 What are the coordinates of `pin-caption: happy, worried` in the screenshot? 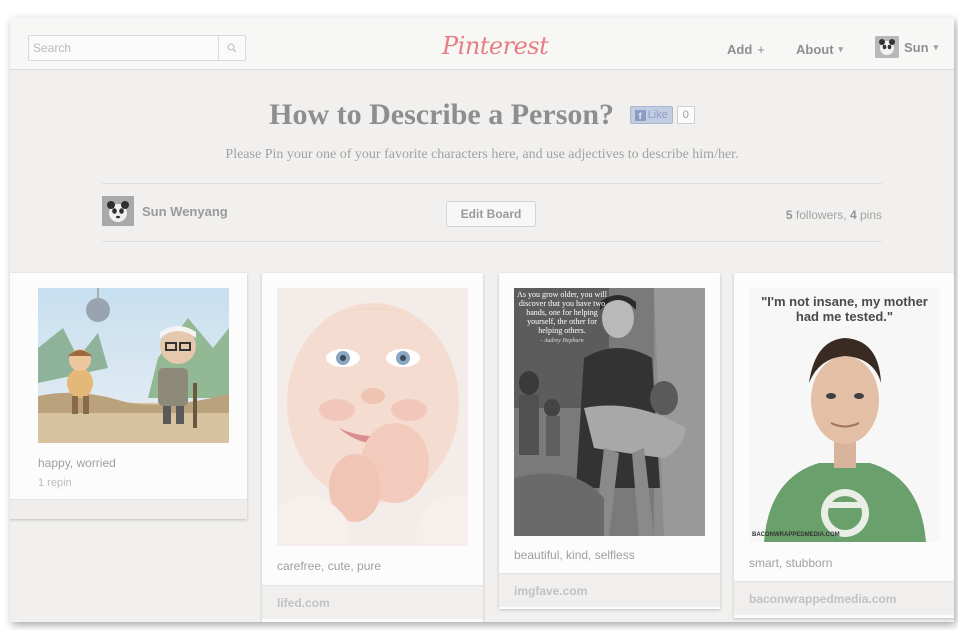 It's located at (77, 463).